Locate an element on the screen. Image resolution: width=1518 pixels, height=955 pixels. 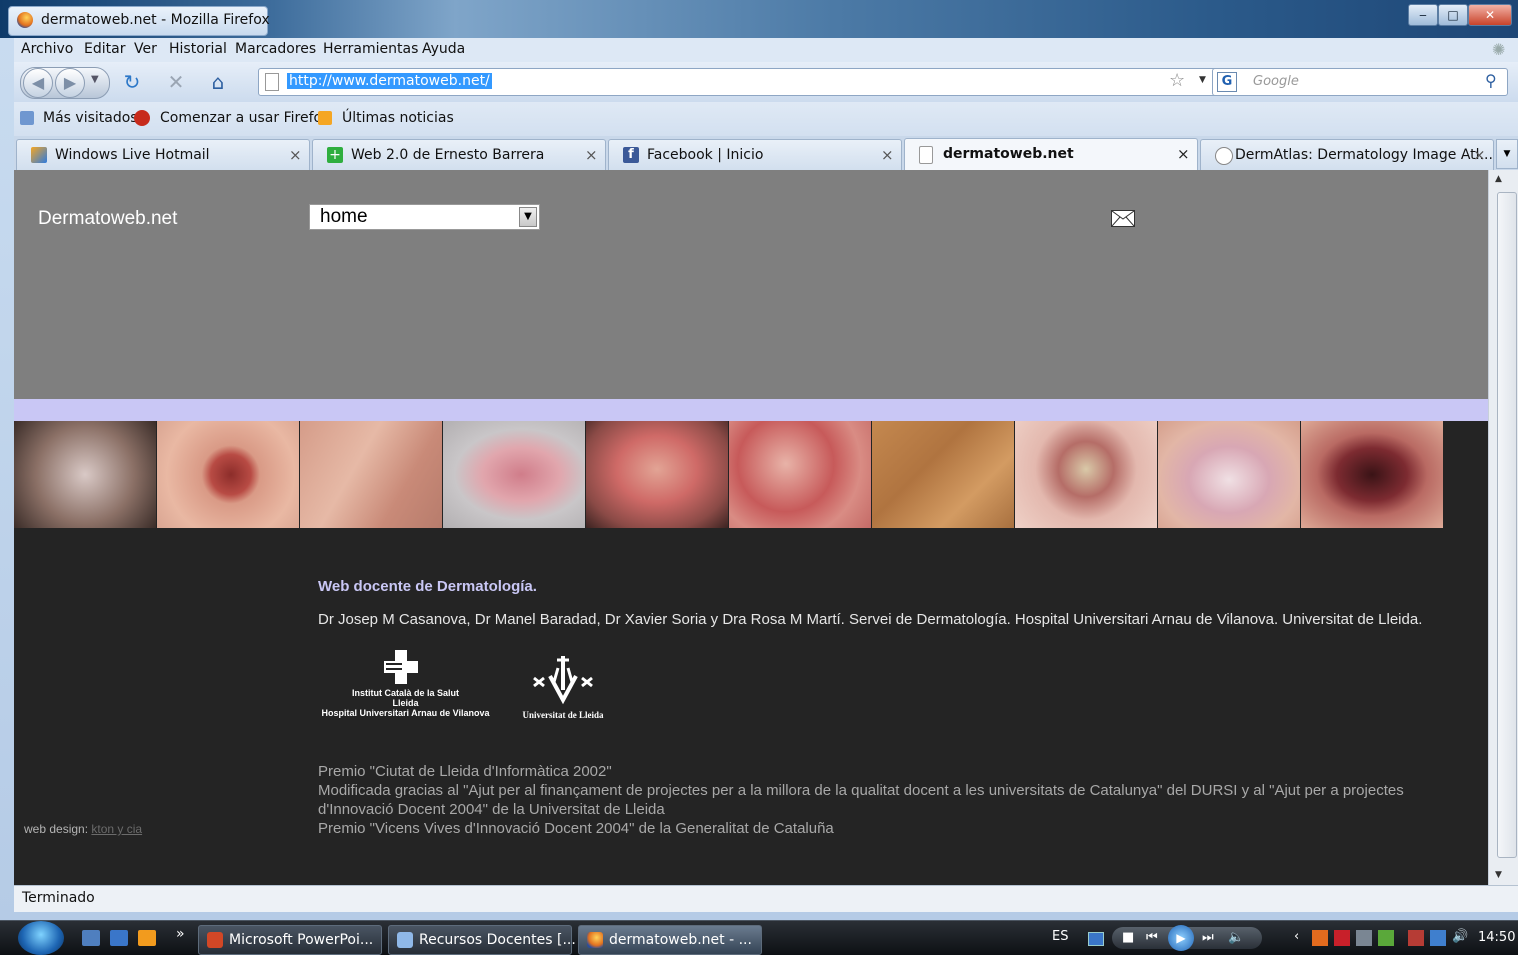
show-desktop-icon is located at coordinates (91, 938).